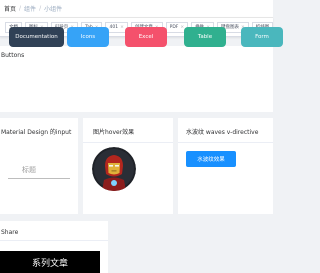 This screenshot has height=273, width=320. What do you see at coordinates (114, 132) in the screenshot?
I see `image-hover-card-title: 图片hover效果` at bounding box center [114, 132].